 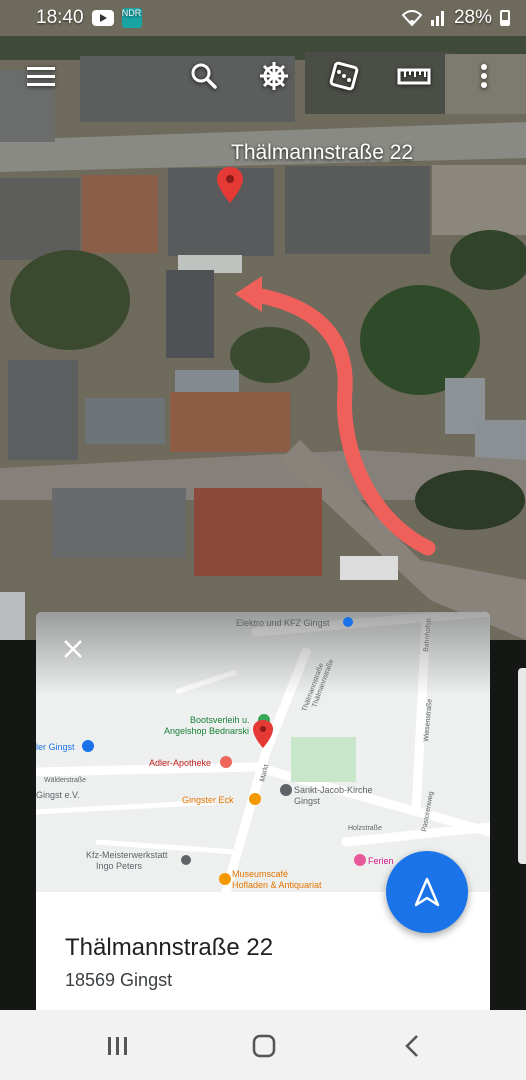 I want to click on ruler-icon, so click(x=414, y=76).